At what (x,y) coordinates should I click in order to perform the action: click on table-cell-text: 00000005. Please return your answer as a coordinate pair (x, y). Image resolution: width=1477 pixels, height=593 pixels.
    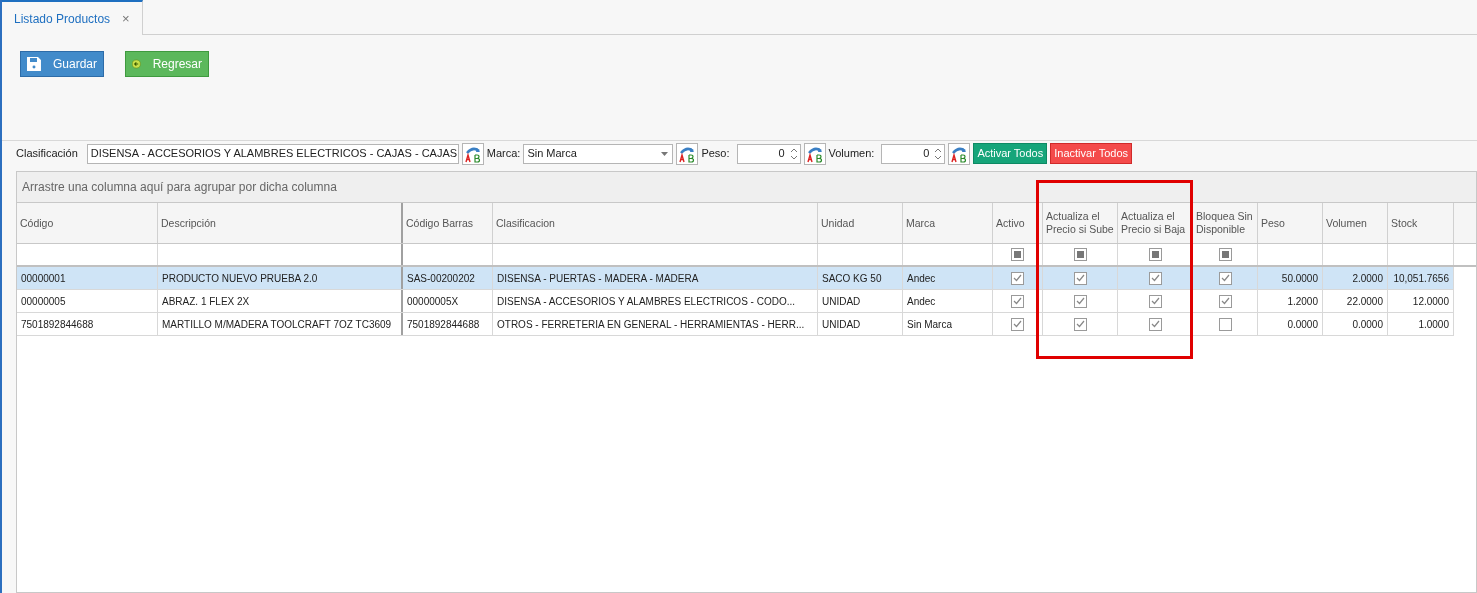
    Looking at the image, I should click on (43, 301).